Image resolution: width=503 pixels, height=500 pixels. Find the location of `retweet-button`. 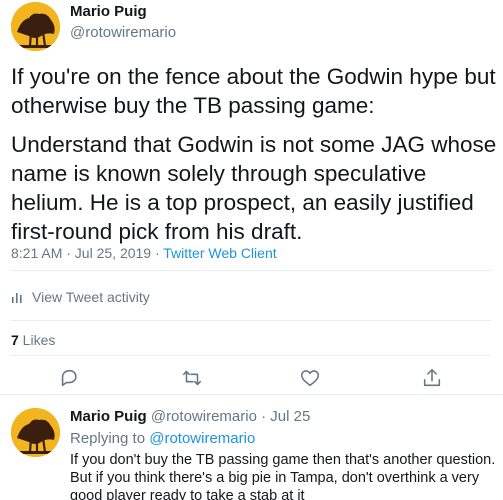

retweet-button is located at coordinates (192, 378).